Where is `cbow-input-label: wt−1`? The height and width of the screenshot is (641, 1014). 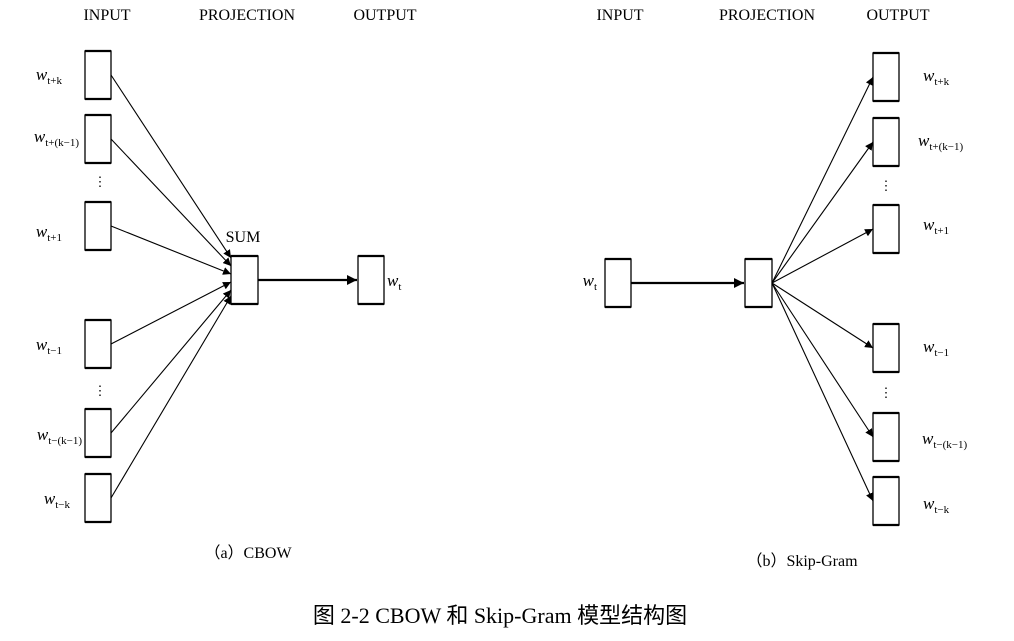
cbow-input-label: wt−1 is located at coordinates (49, 346).